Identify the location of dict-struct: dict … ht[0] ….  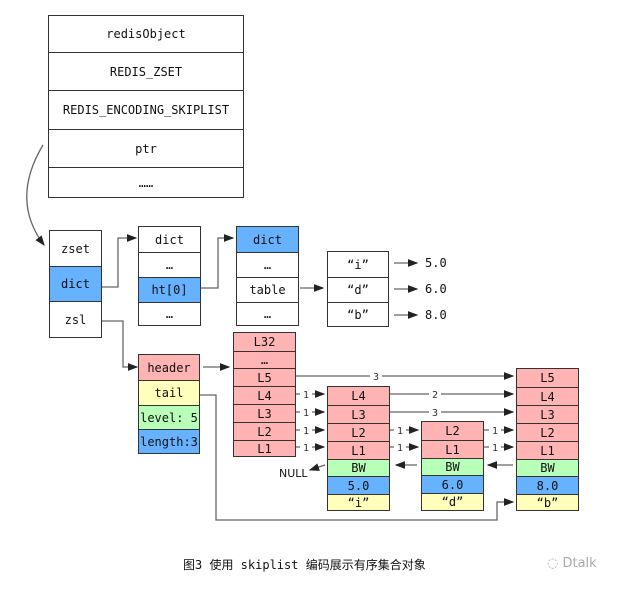
(169, 276).